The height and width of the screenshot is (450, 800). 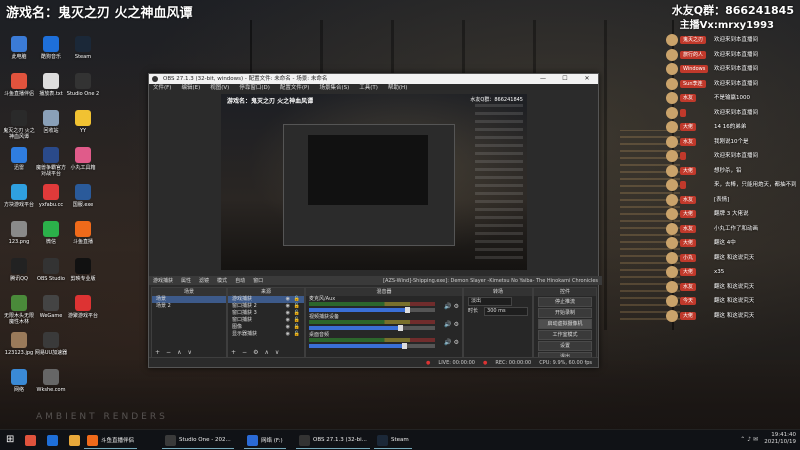 What do you see at coordinates (51, 307) in the screenshot?
I see `desktop-icon: WeGame` at bounding box center [51, 307].